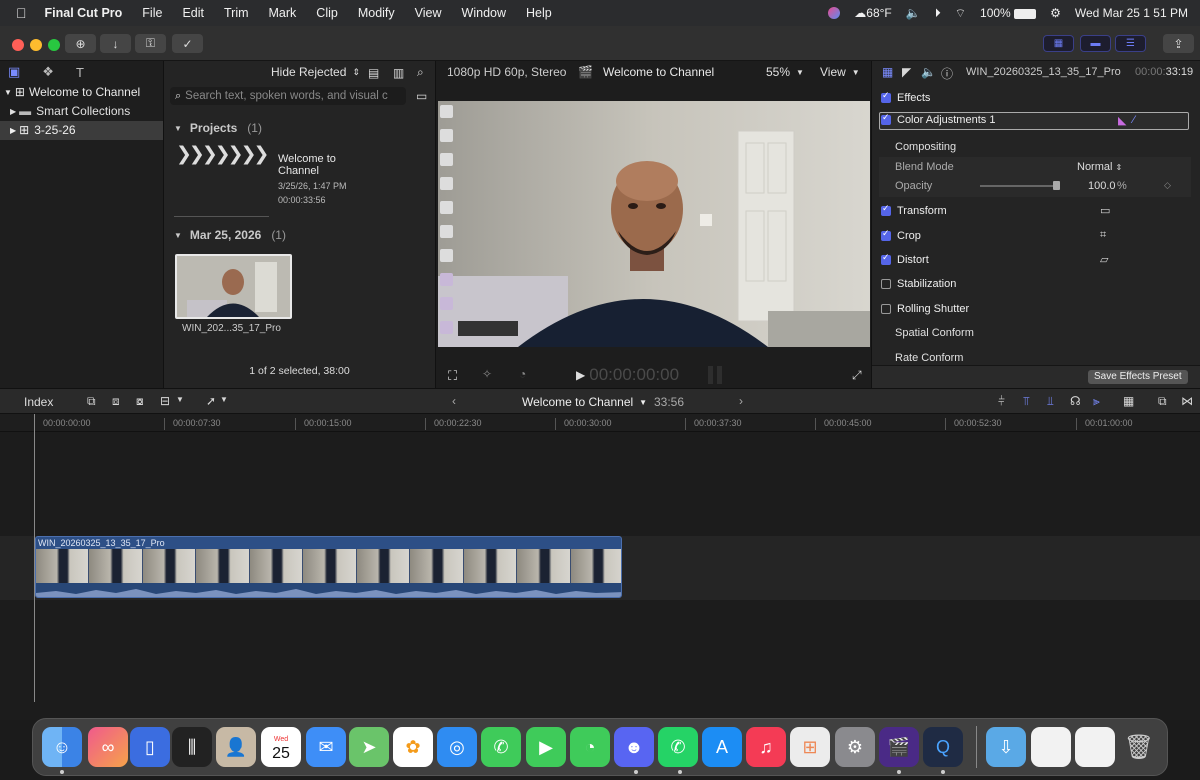  What do you see at coordinates (18, 45) in the screenshot?
I see `close-window-button` at bounding box center [18, 45].